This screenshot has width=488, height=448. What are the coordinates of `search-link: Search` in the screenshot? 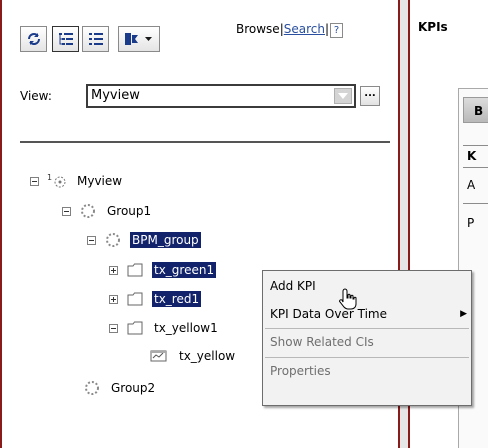 It's located at (304, 29).